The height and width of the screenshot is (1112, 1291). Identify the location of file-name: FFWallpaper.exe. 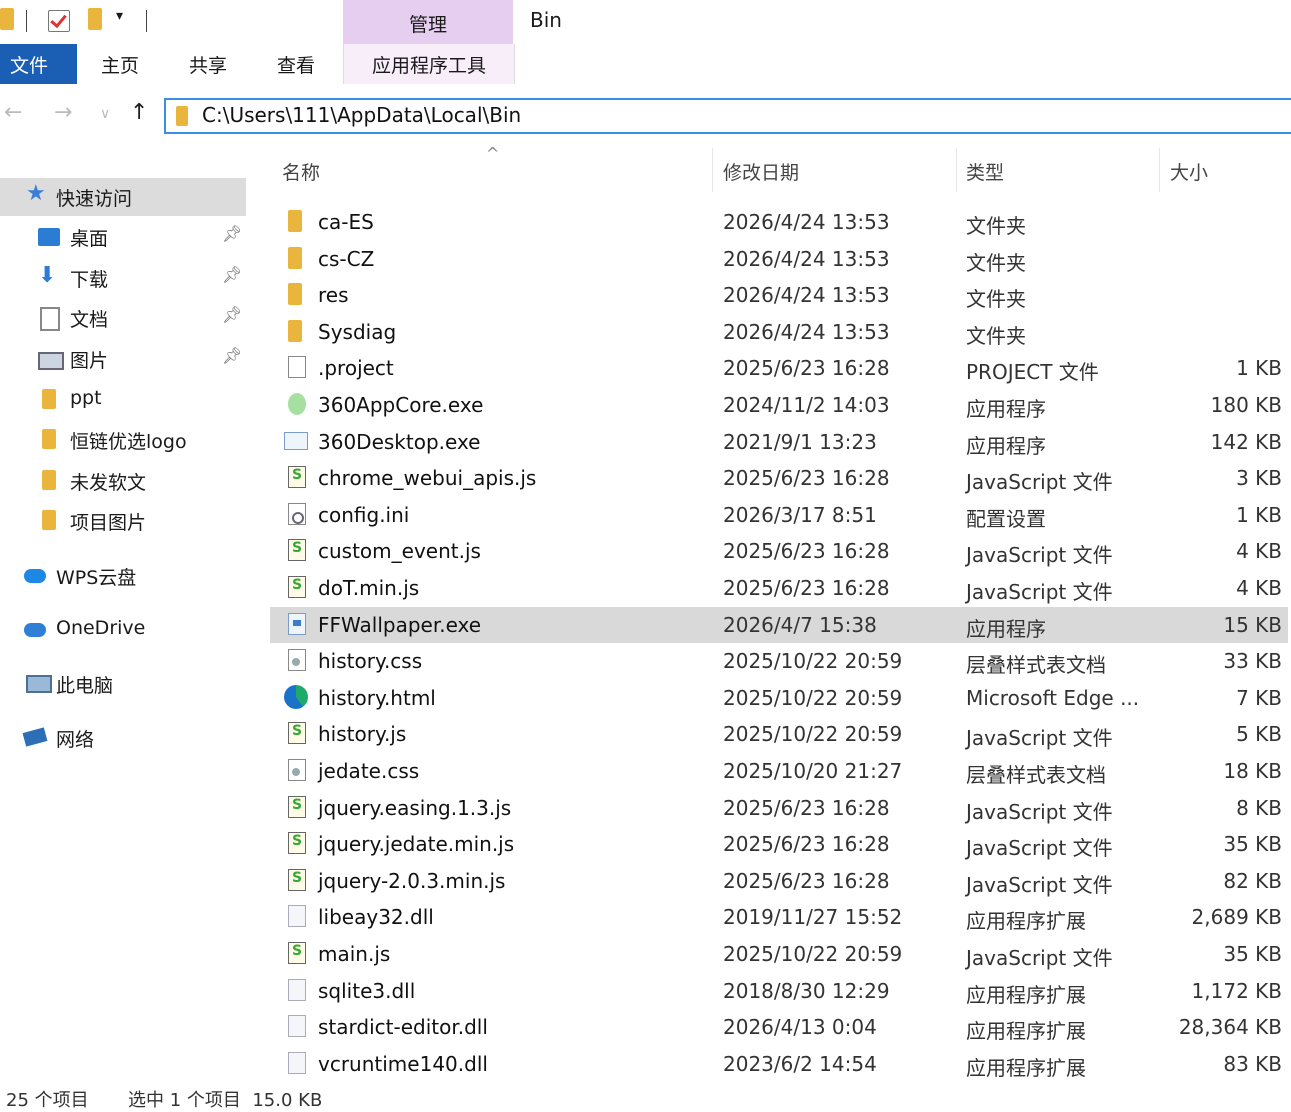
(399, 625).